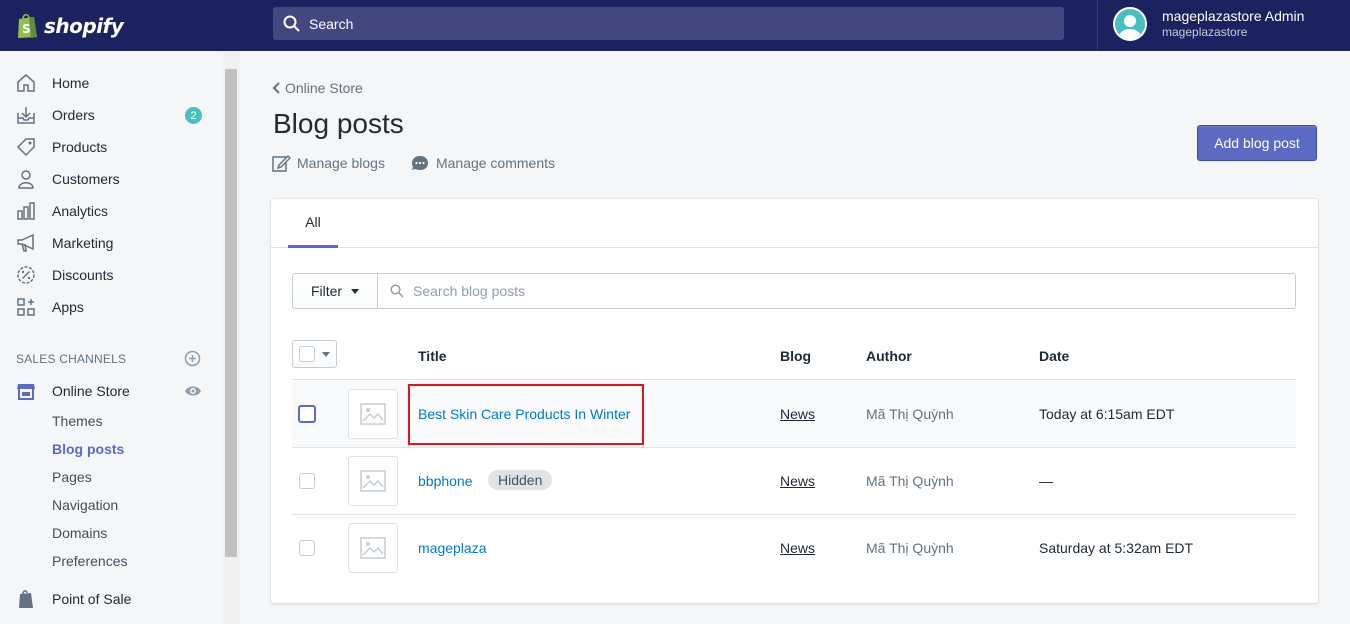  Describe the element at coordinates (80, 147) in the screenshot. I see `sidebar-item-label: Products` at that location.